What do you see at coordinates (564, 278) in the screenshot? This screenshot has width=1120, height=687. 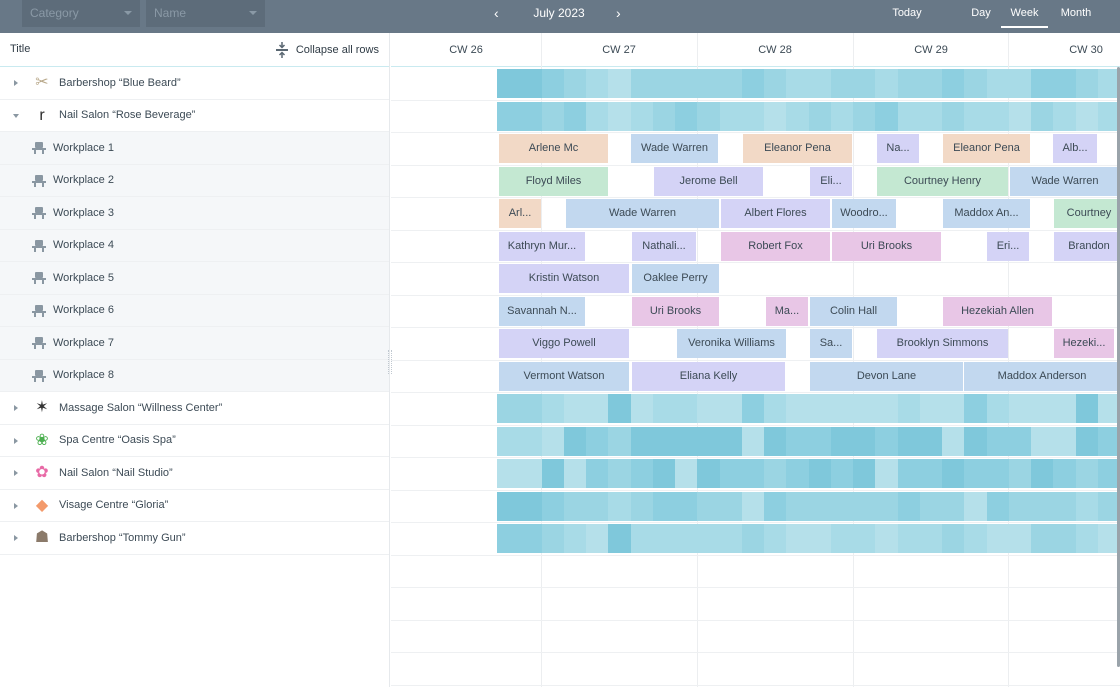 I see `appointment-event: Kristin Watson` at bounding box center [564, 278].